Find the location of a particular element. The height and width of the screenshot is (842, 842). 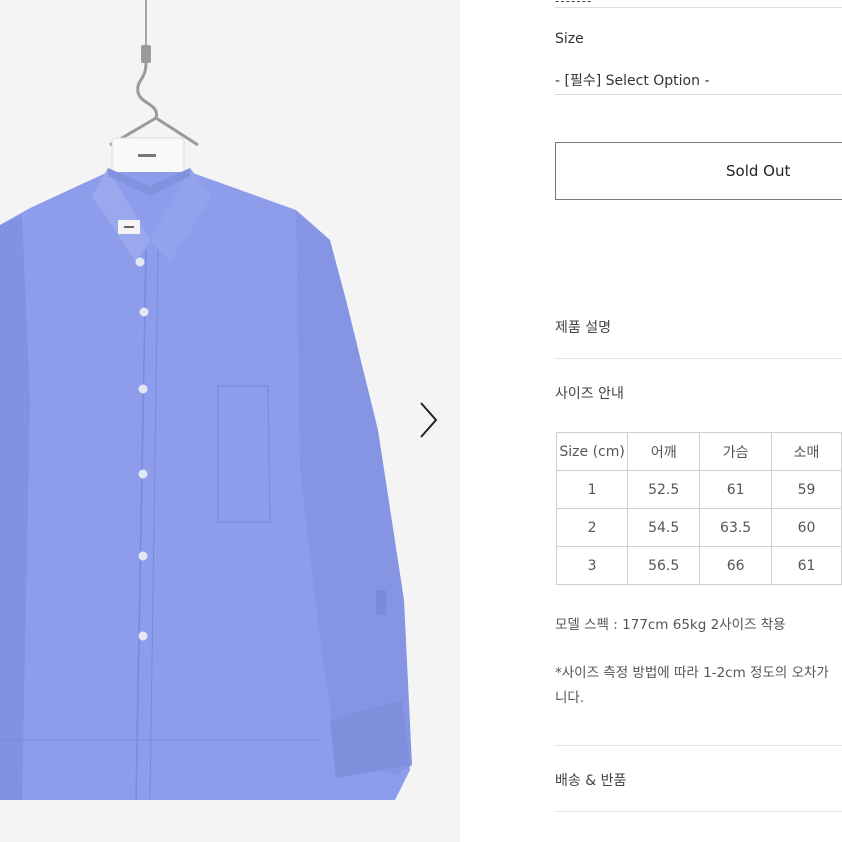

table-header-cell: 소매 is located at coordinates (806, 451).